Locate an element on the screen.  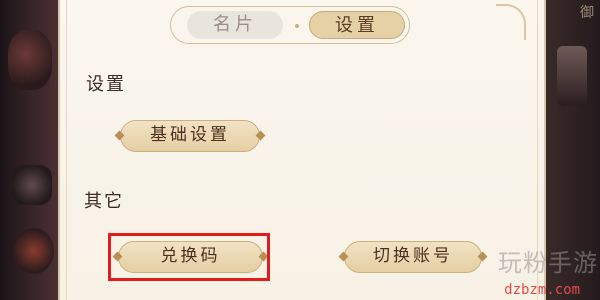
tab-bar: 名片 设置 is located at coordinates (290, 25).